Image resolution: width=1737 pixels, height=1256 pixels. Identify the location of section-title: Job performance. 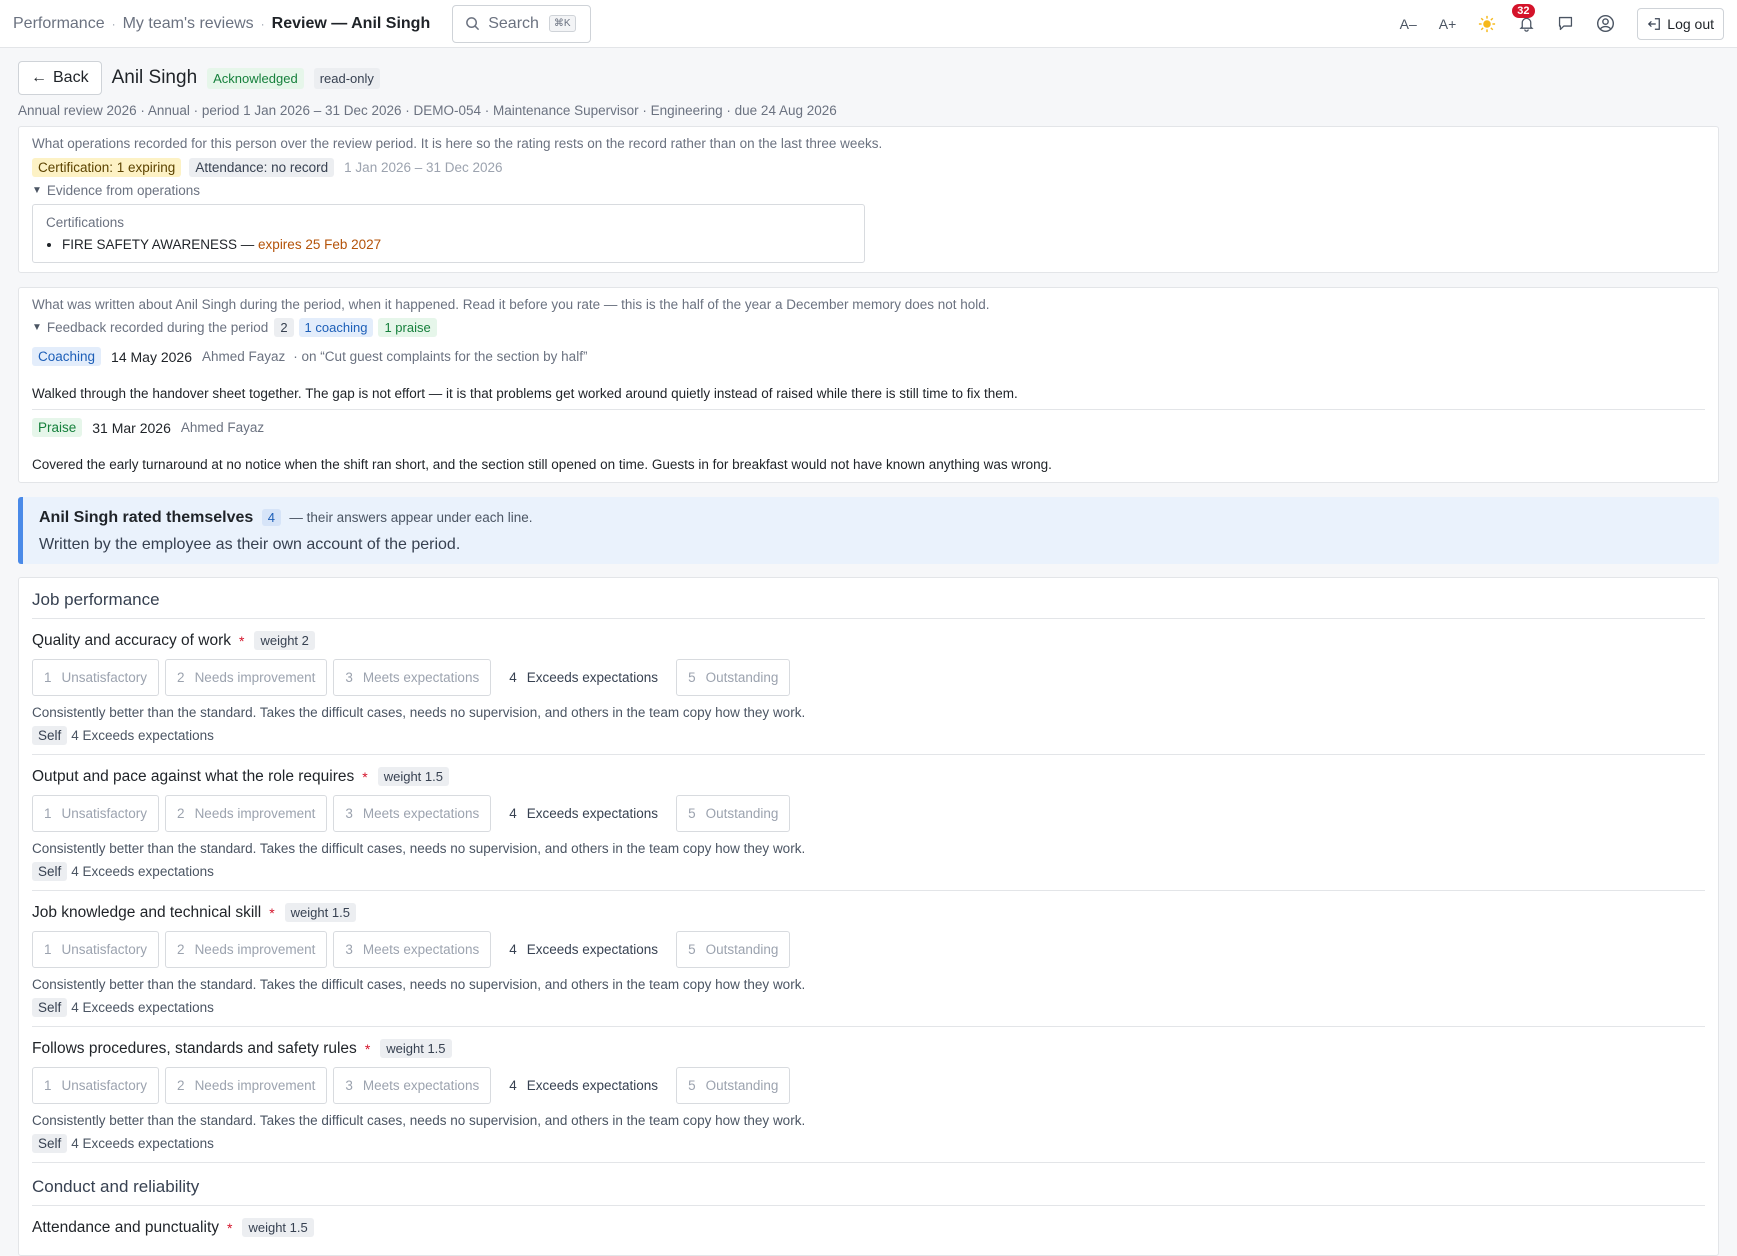
(868, 604).